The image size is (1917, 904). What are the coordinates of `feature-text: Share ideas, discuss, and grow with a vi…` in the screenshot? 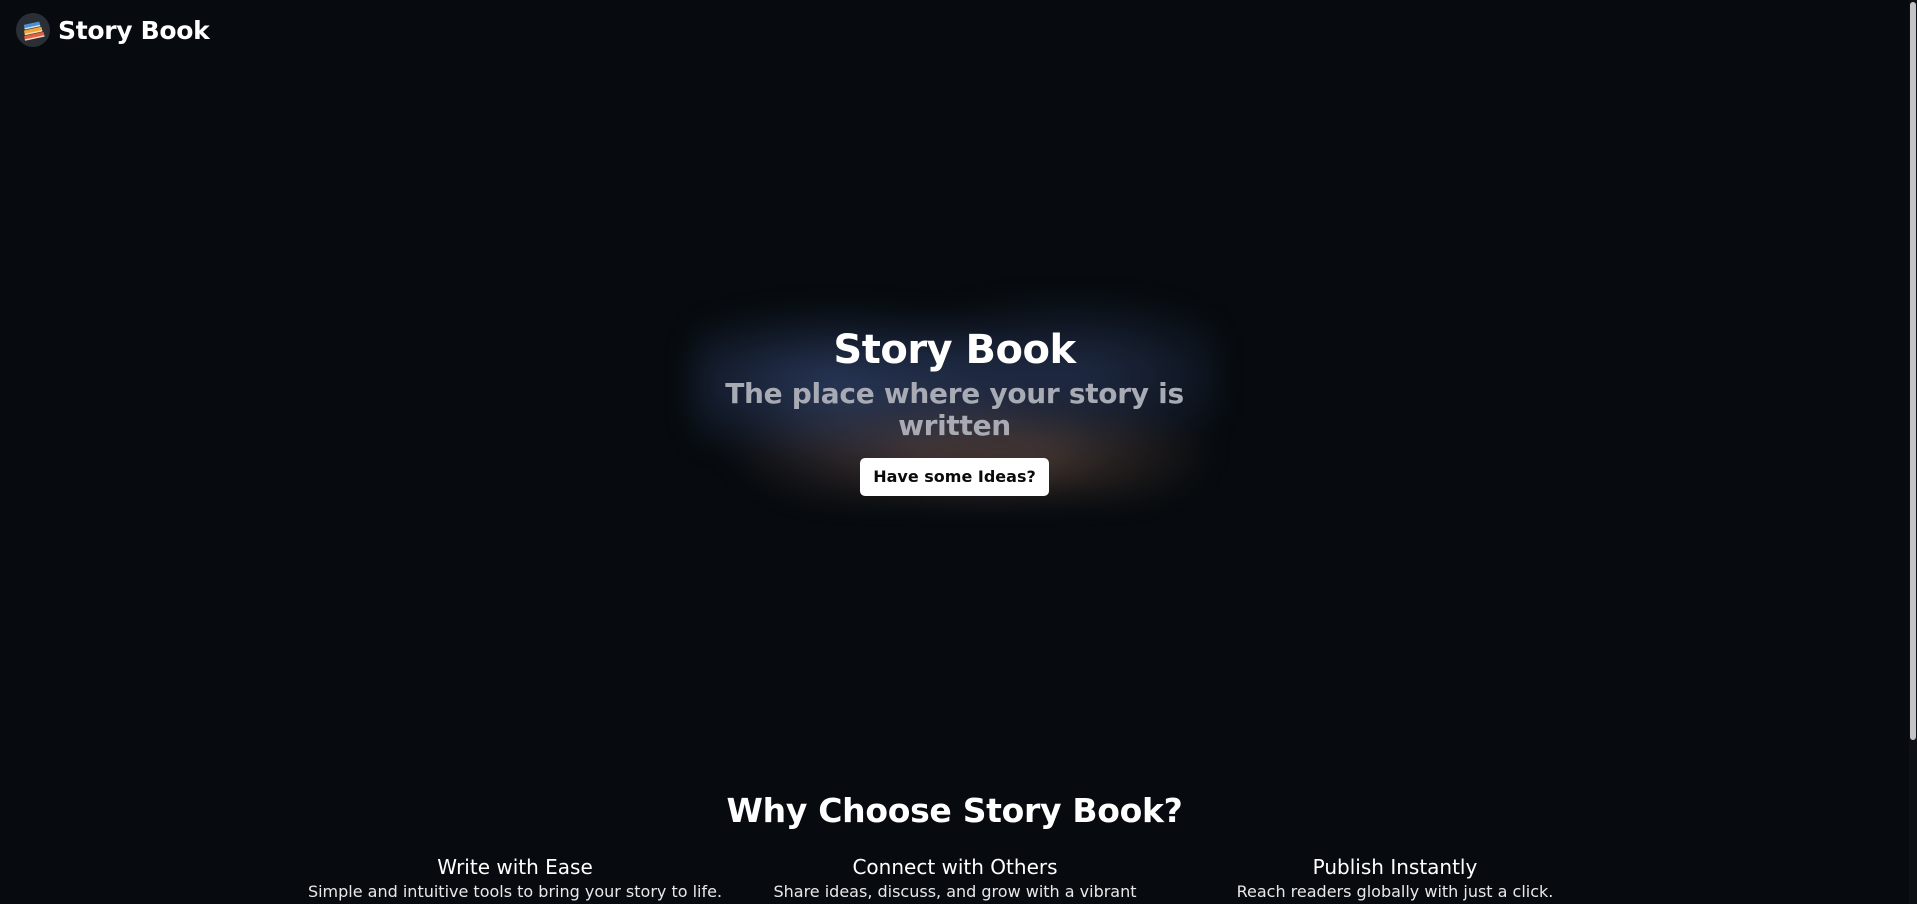 It's located at (955, 891).